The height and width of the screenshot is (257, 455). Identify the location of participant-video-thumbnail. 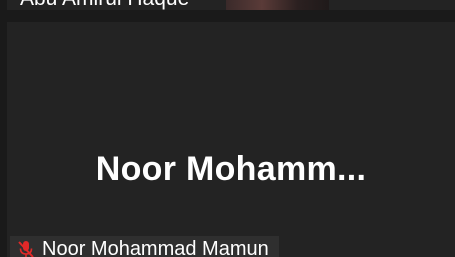
(277, 5).